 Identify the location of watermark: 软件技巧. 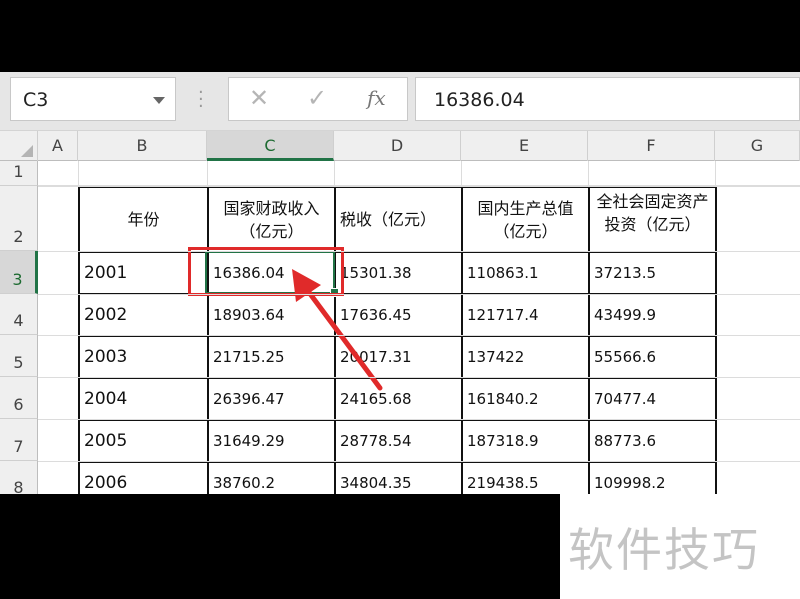
(680, 546).